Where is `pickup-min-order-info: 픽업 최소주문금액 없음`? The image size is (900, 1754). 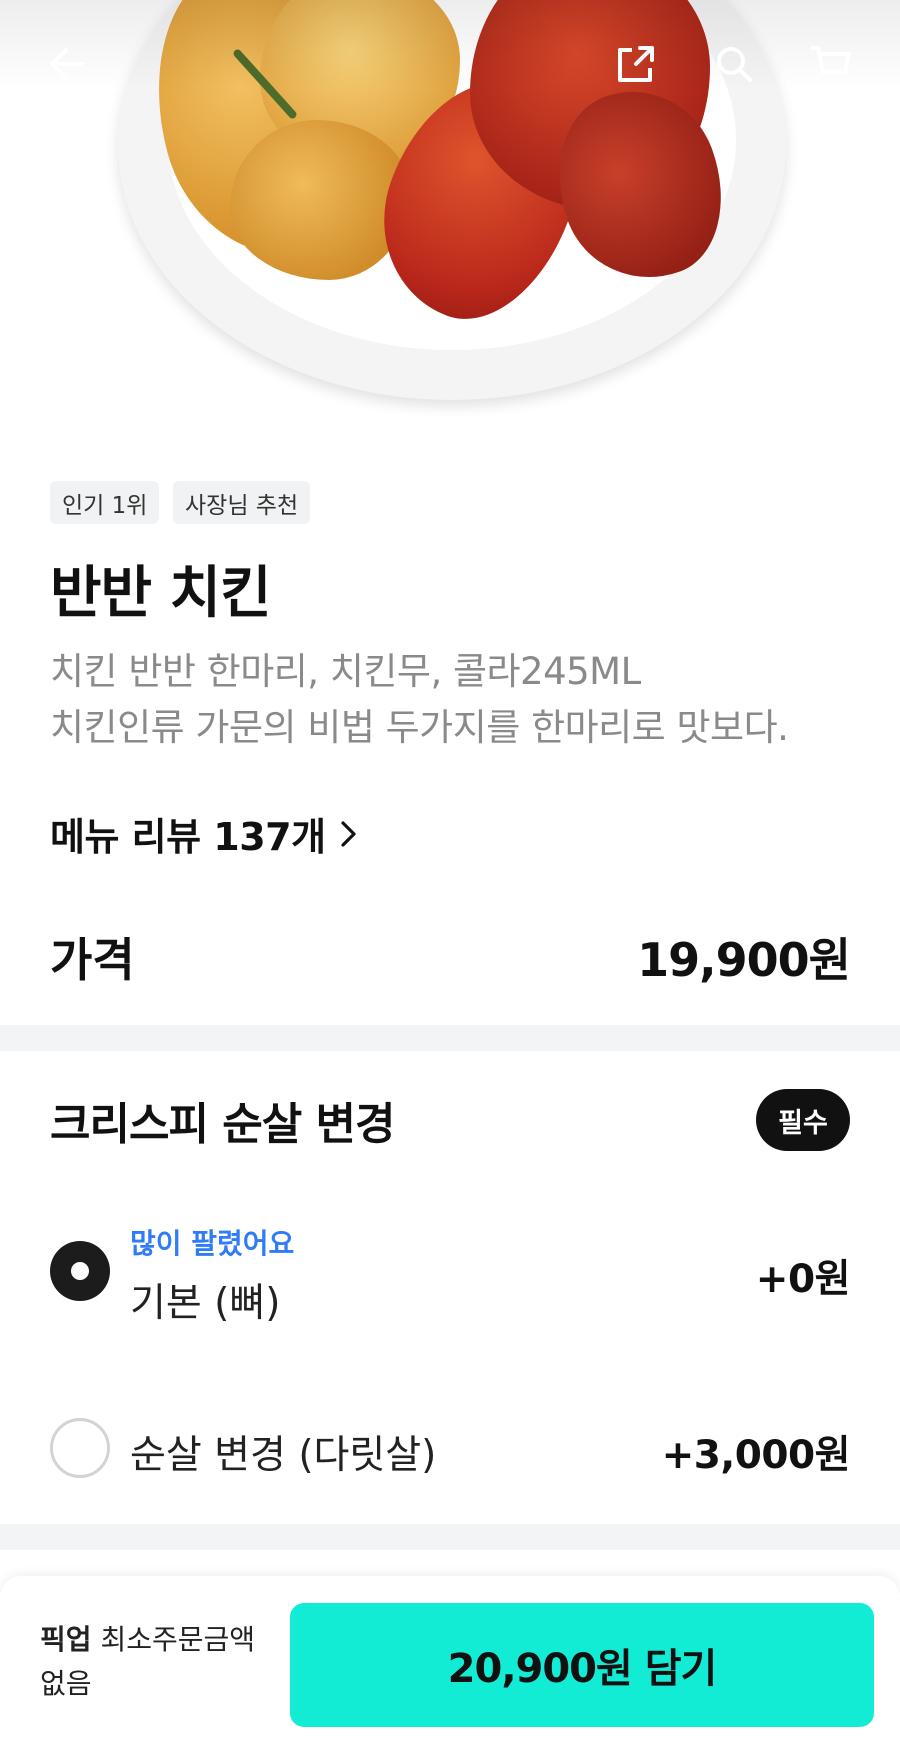 pickup-min-order-info: 픽업 최소주문금액 없음 is located at coordinates (160, 1662).